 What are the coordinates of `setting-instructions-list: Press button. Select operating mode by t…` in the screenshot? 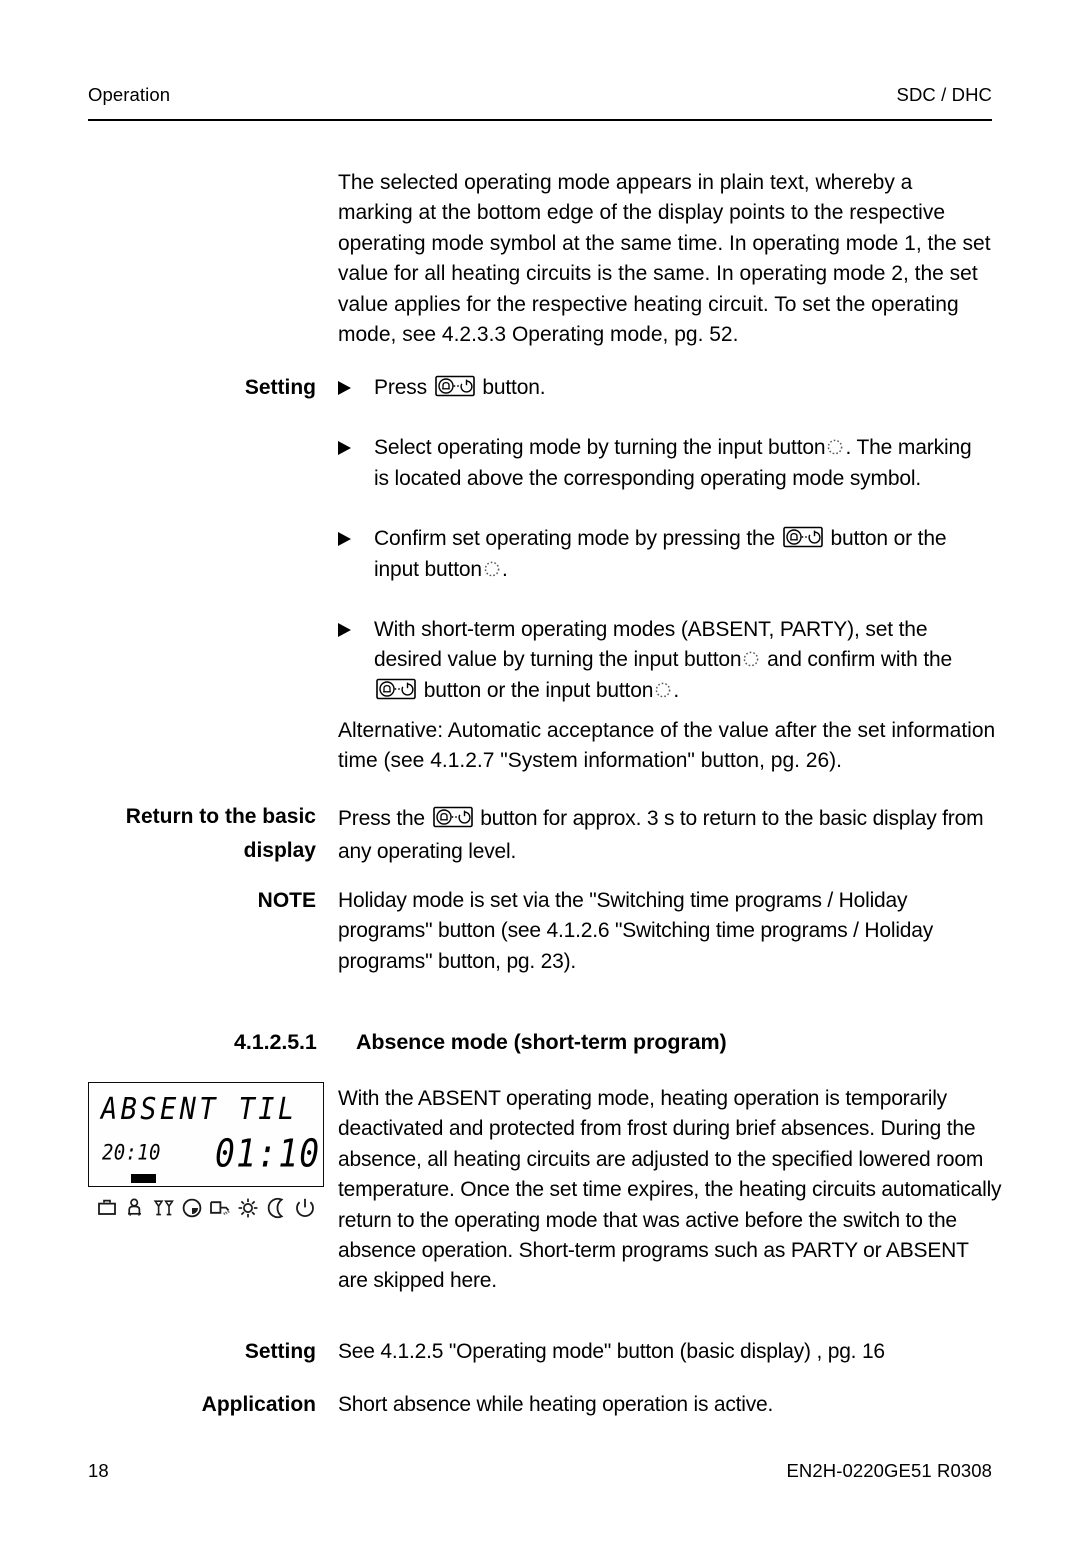 It's located at (665, 539).